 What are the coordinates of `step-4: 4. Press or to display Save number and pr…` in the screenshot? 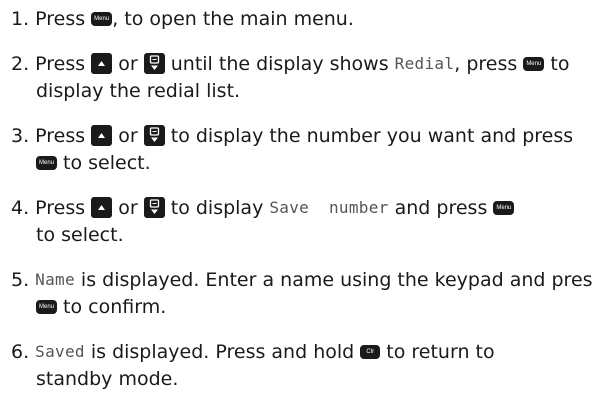 It's located at (296, 207).